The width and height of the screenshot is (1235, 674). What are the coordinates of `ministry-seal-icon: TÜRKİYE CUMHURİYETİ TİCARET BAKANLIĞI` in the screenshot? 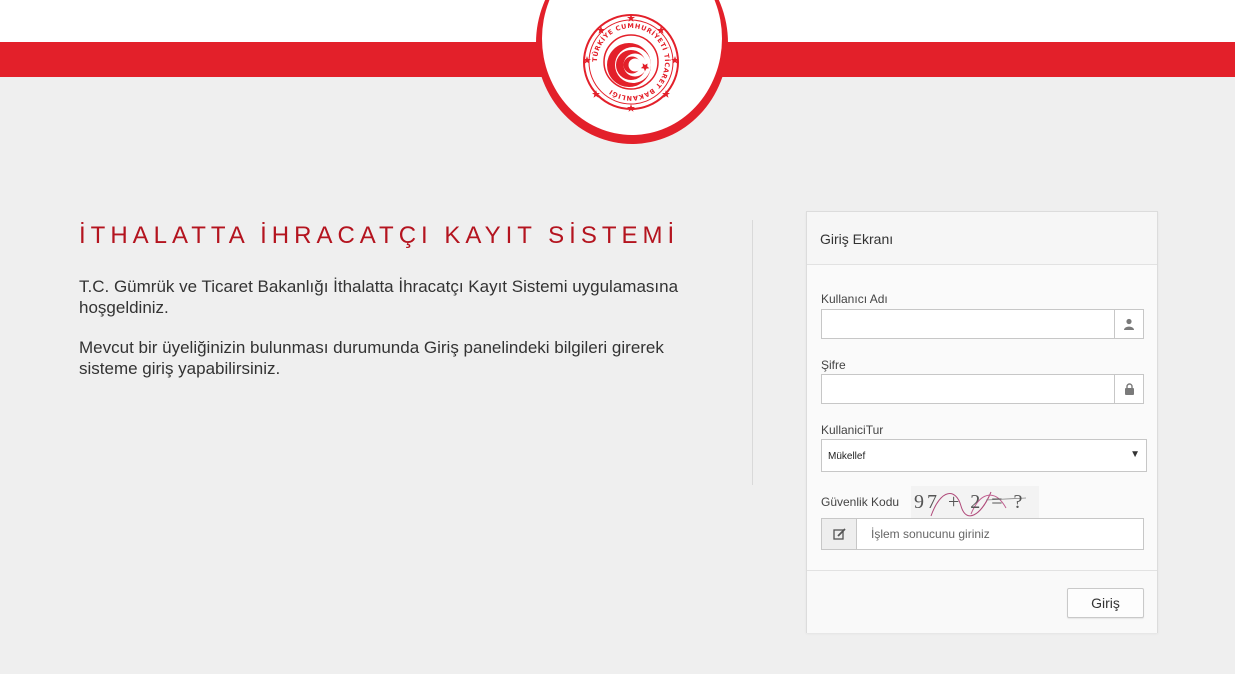 It's located at (631, 63).